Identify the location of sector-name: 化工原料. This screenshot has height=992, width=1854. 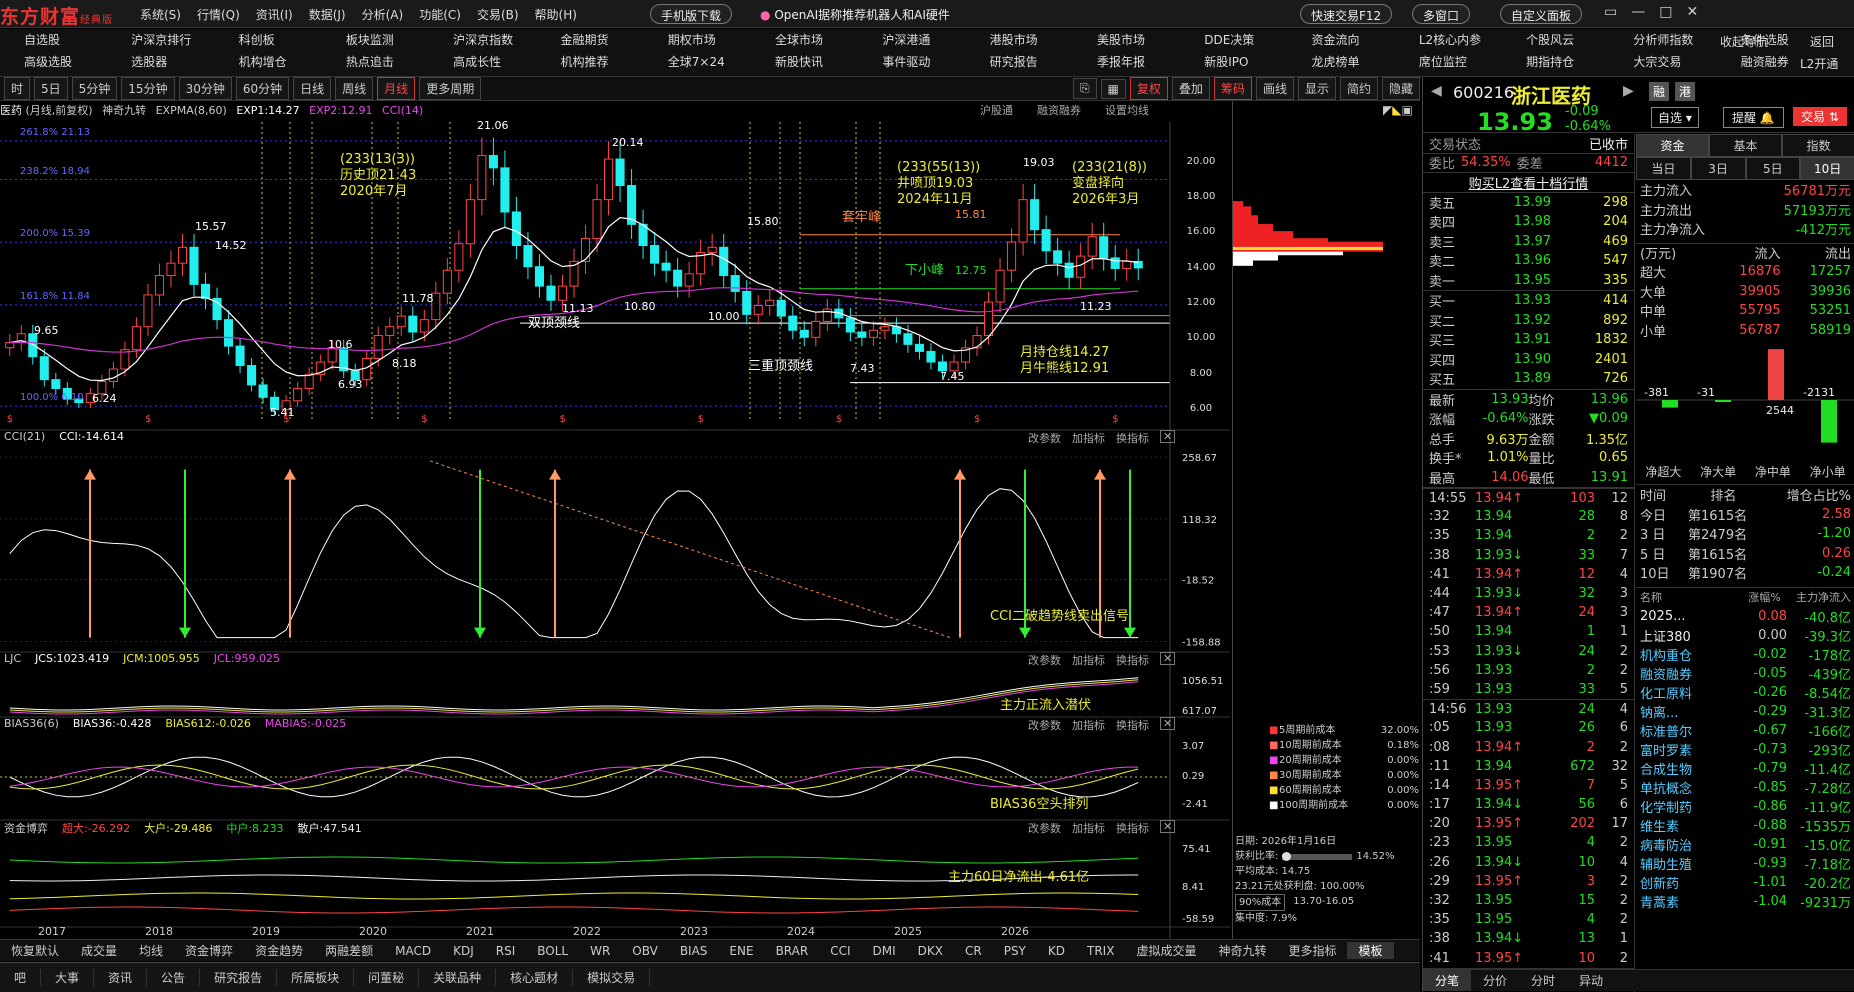
(1681, 692).